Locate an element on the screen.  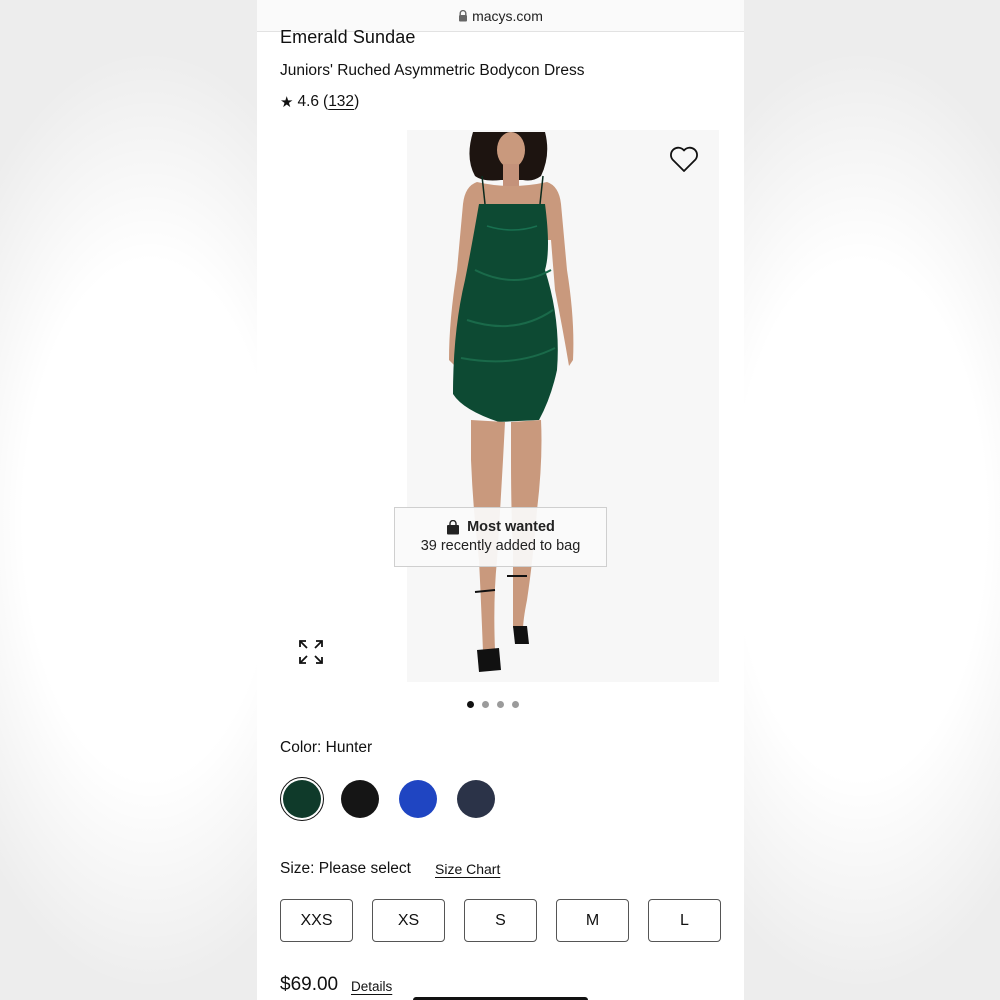
price-details-link: Details is located at coordinates (371, 986).